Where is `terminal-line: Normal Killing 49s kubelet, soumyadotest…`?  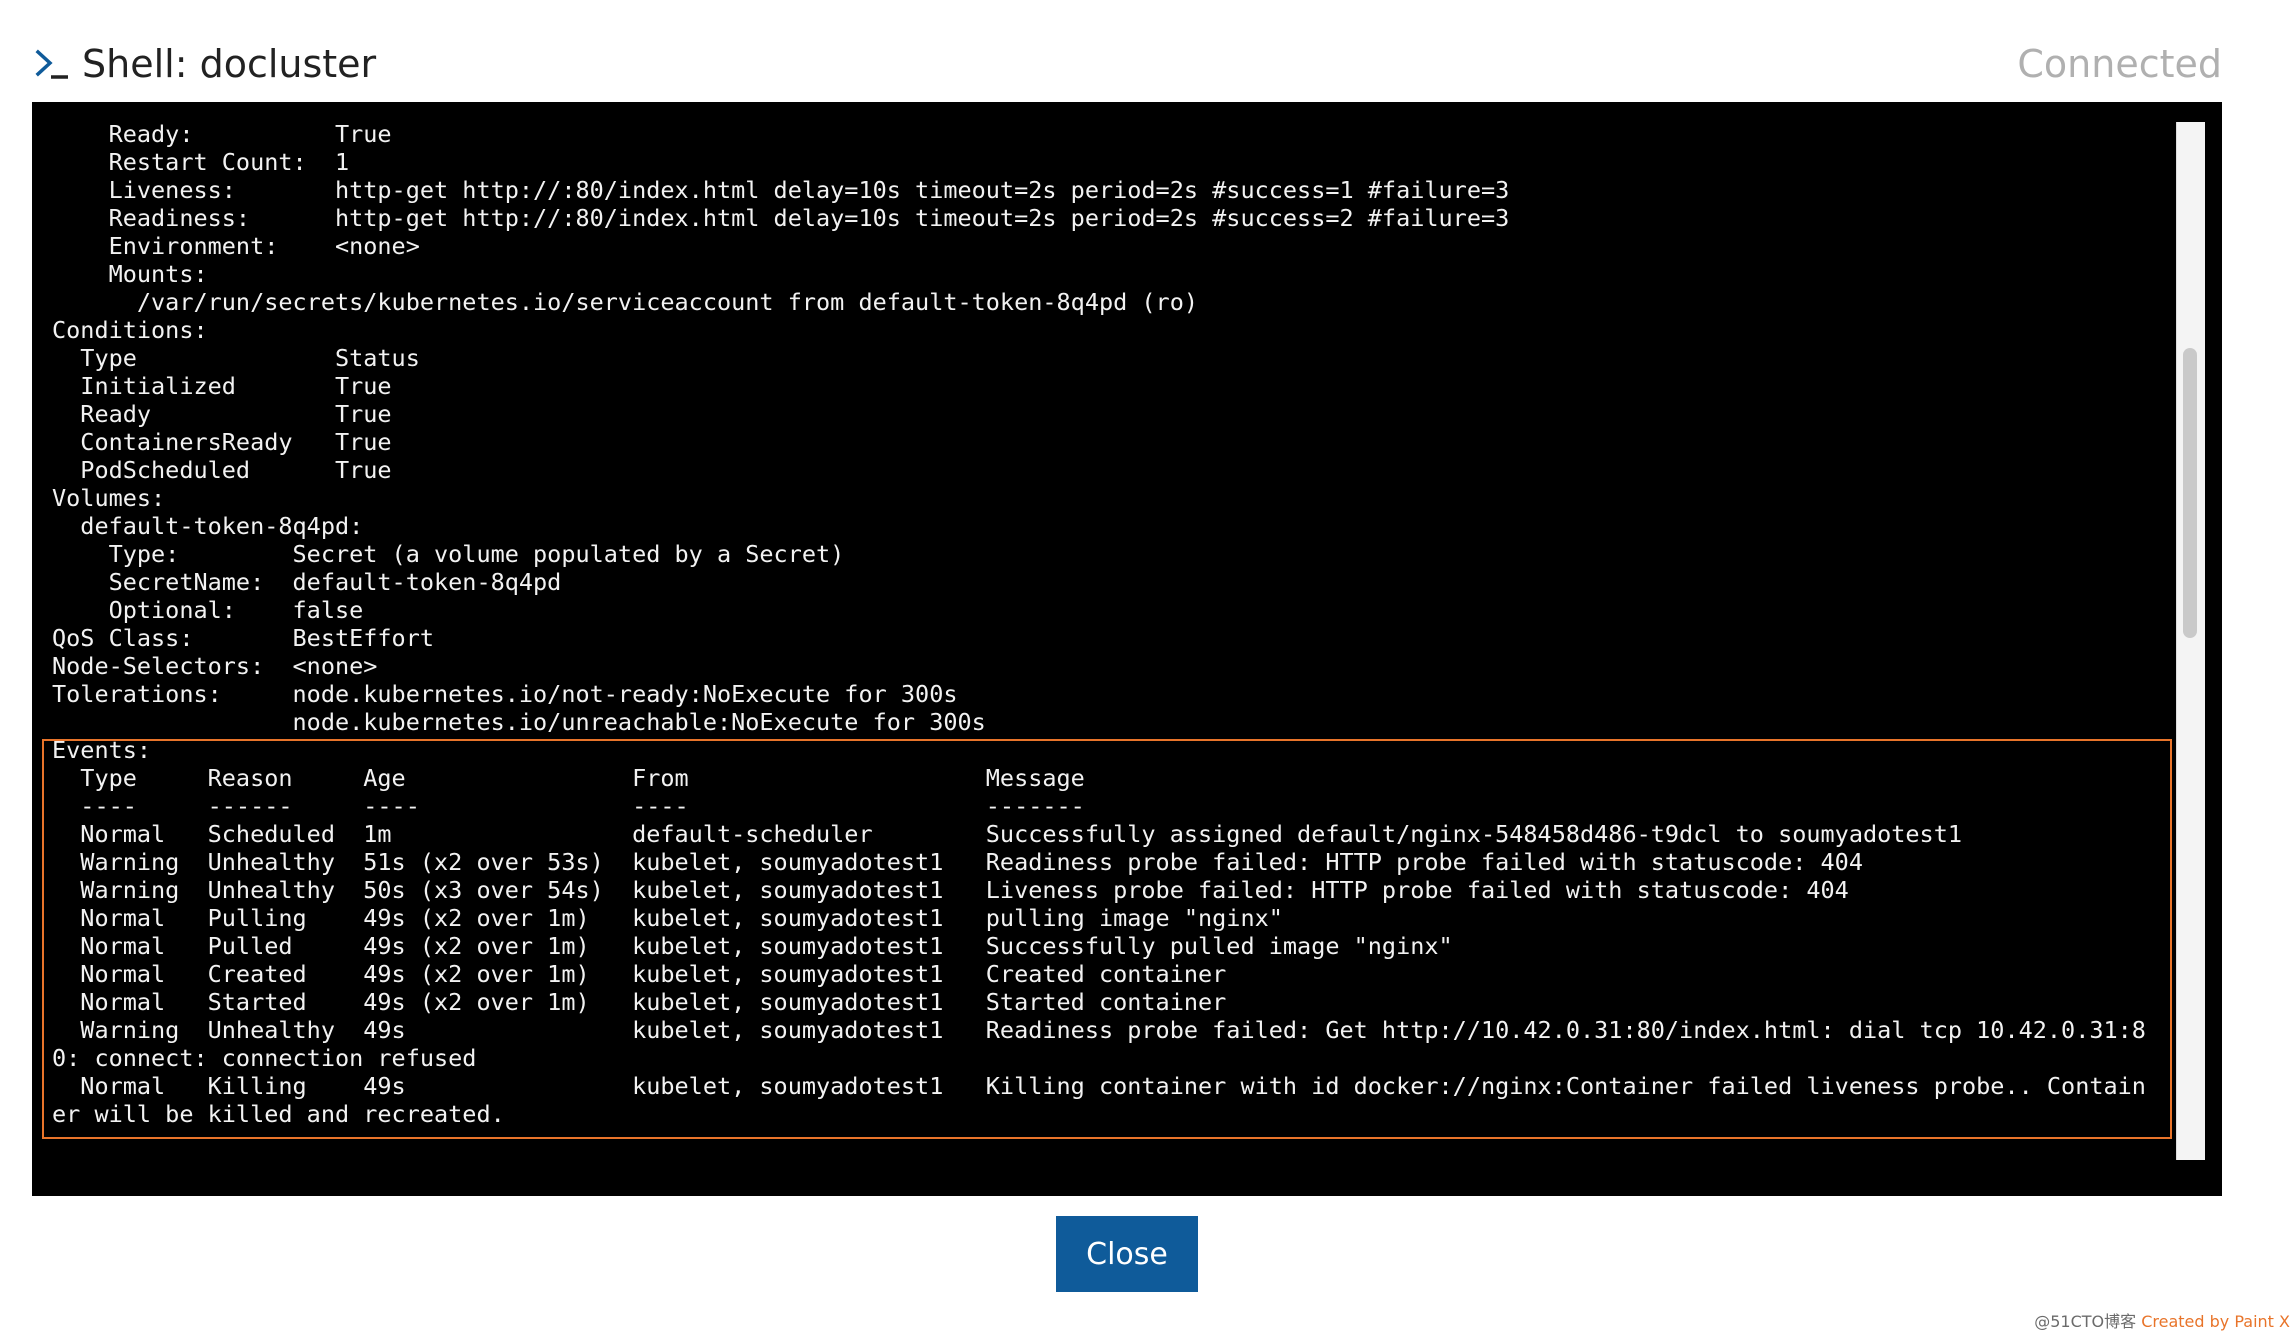 terminal-line: Normal Killing 49s kubelet, soumyadotest… is located at coordinates (1099, 1086).